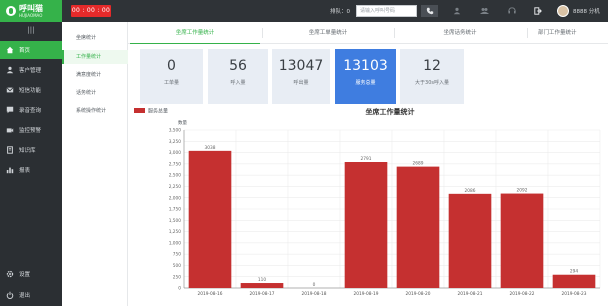 The width and height of the screenshot is (608, 306). I want to click on y-tick-label: 500, so click(177, 266).